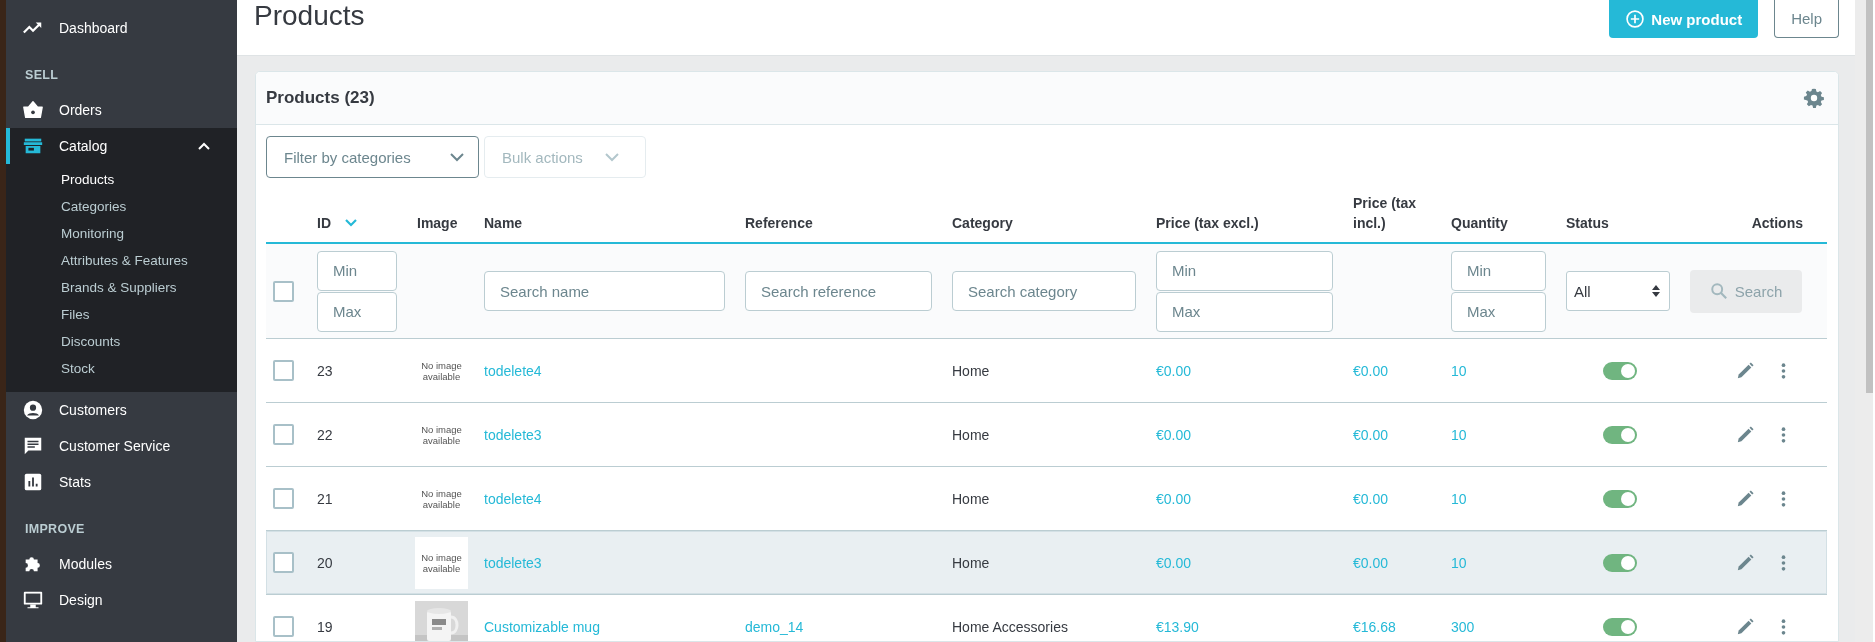 This screenshot has height=642, width=1875. Describe the element at coordinates (121, 341) in the screenshot. I see `submenu-item: Discounts` at that location.